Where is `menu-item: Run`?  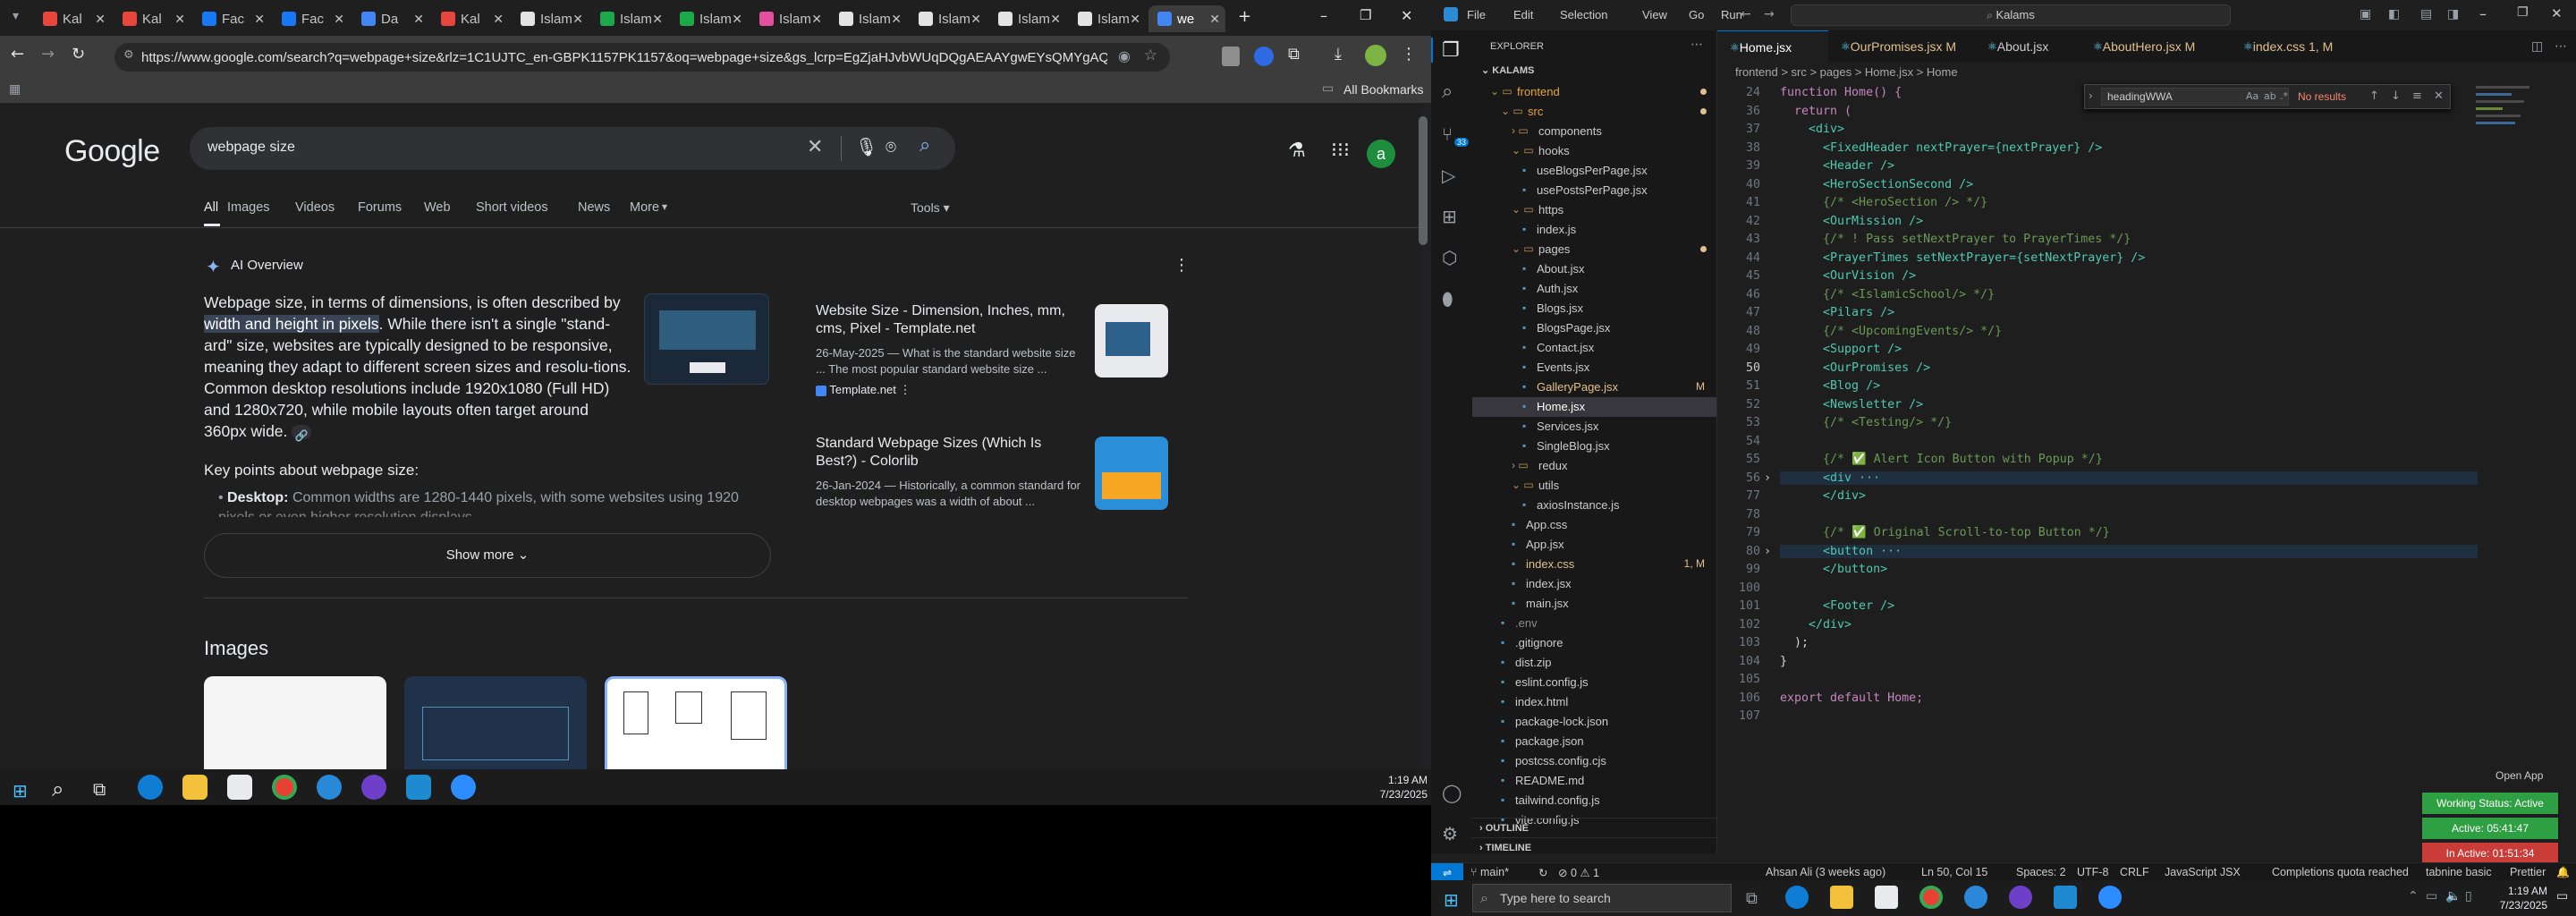
menu-item: Run is located at coordinates (1731, 14).